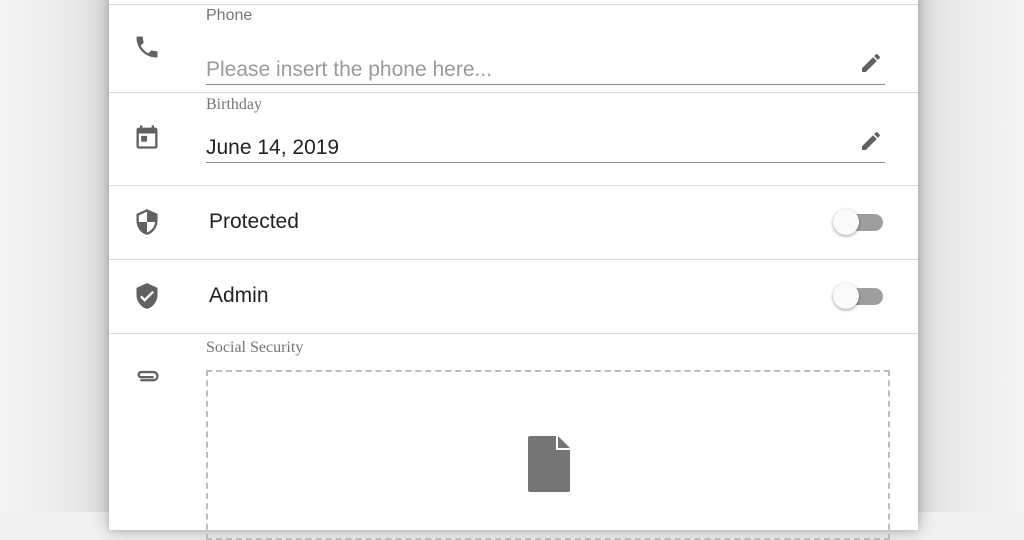 This screenshot has width=1024, height=540. Describe the element at coordinates (147, 222) in the screenshot. I see `shield-half-icon` at that location.